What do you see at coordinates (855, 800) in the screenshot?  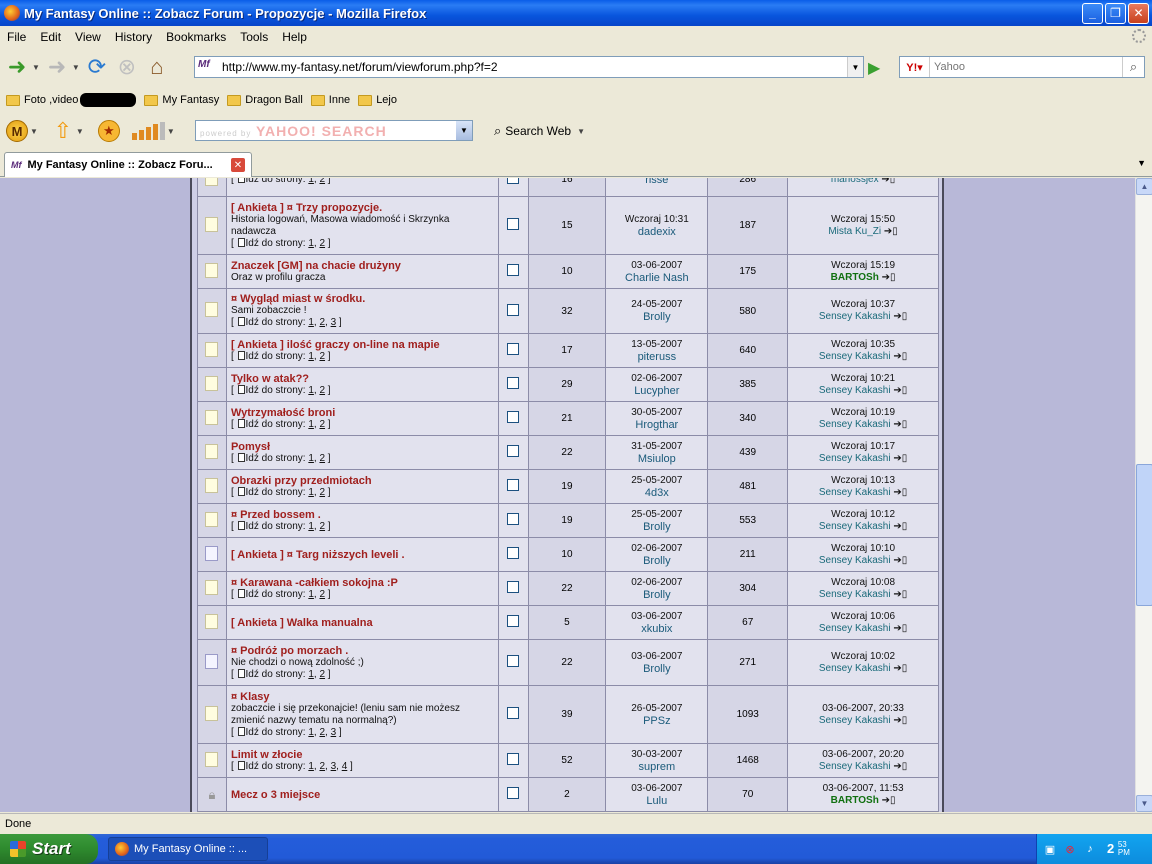 I see `last-post-user-link: BARTOSh` at bounding box center [855, 800].